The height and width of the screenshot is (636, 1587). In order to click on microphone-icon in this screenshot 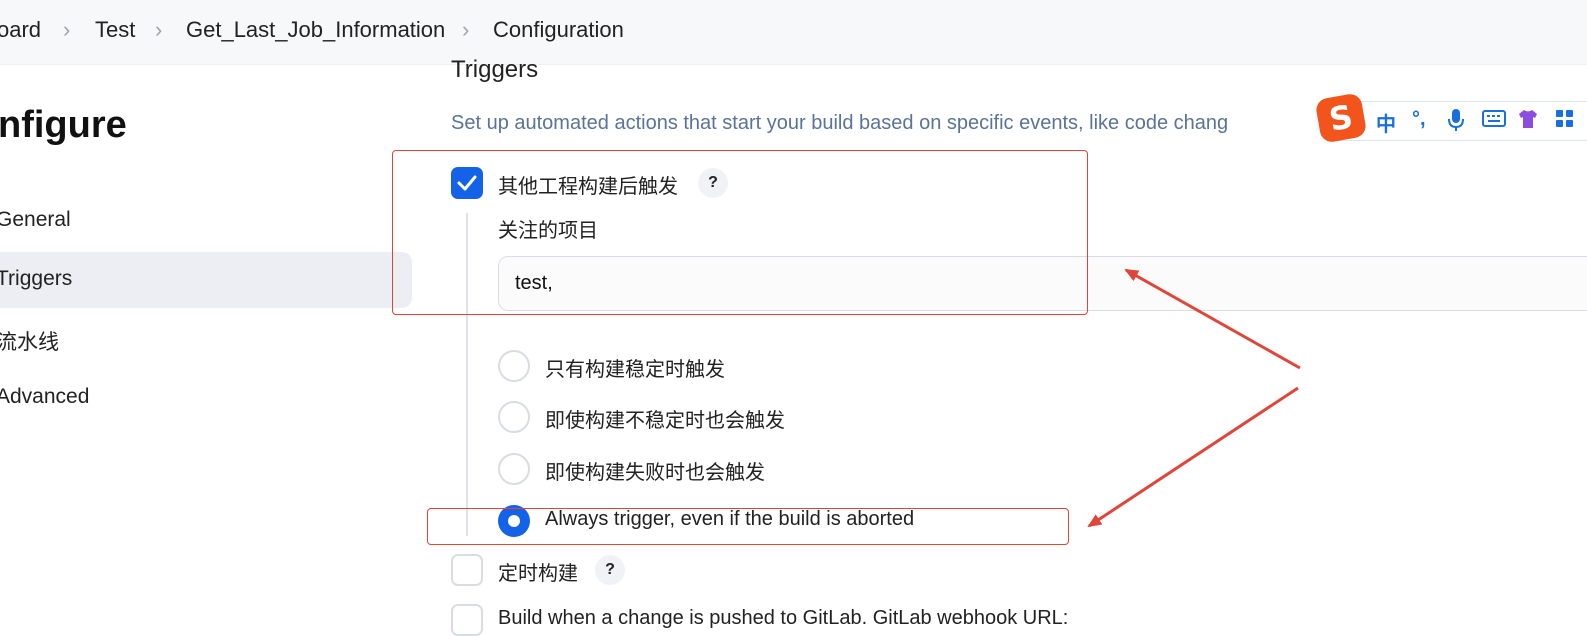, I will do `click(1456, 123)`.